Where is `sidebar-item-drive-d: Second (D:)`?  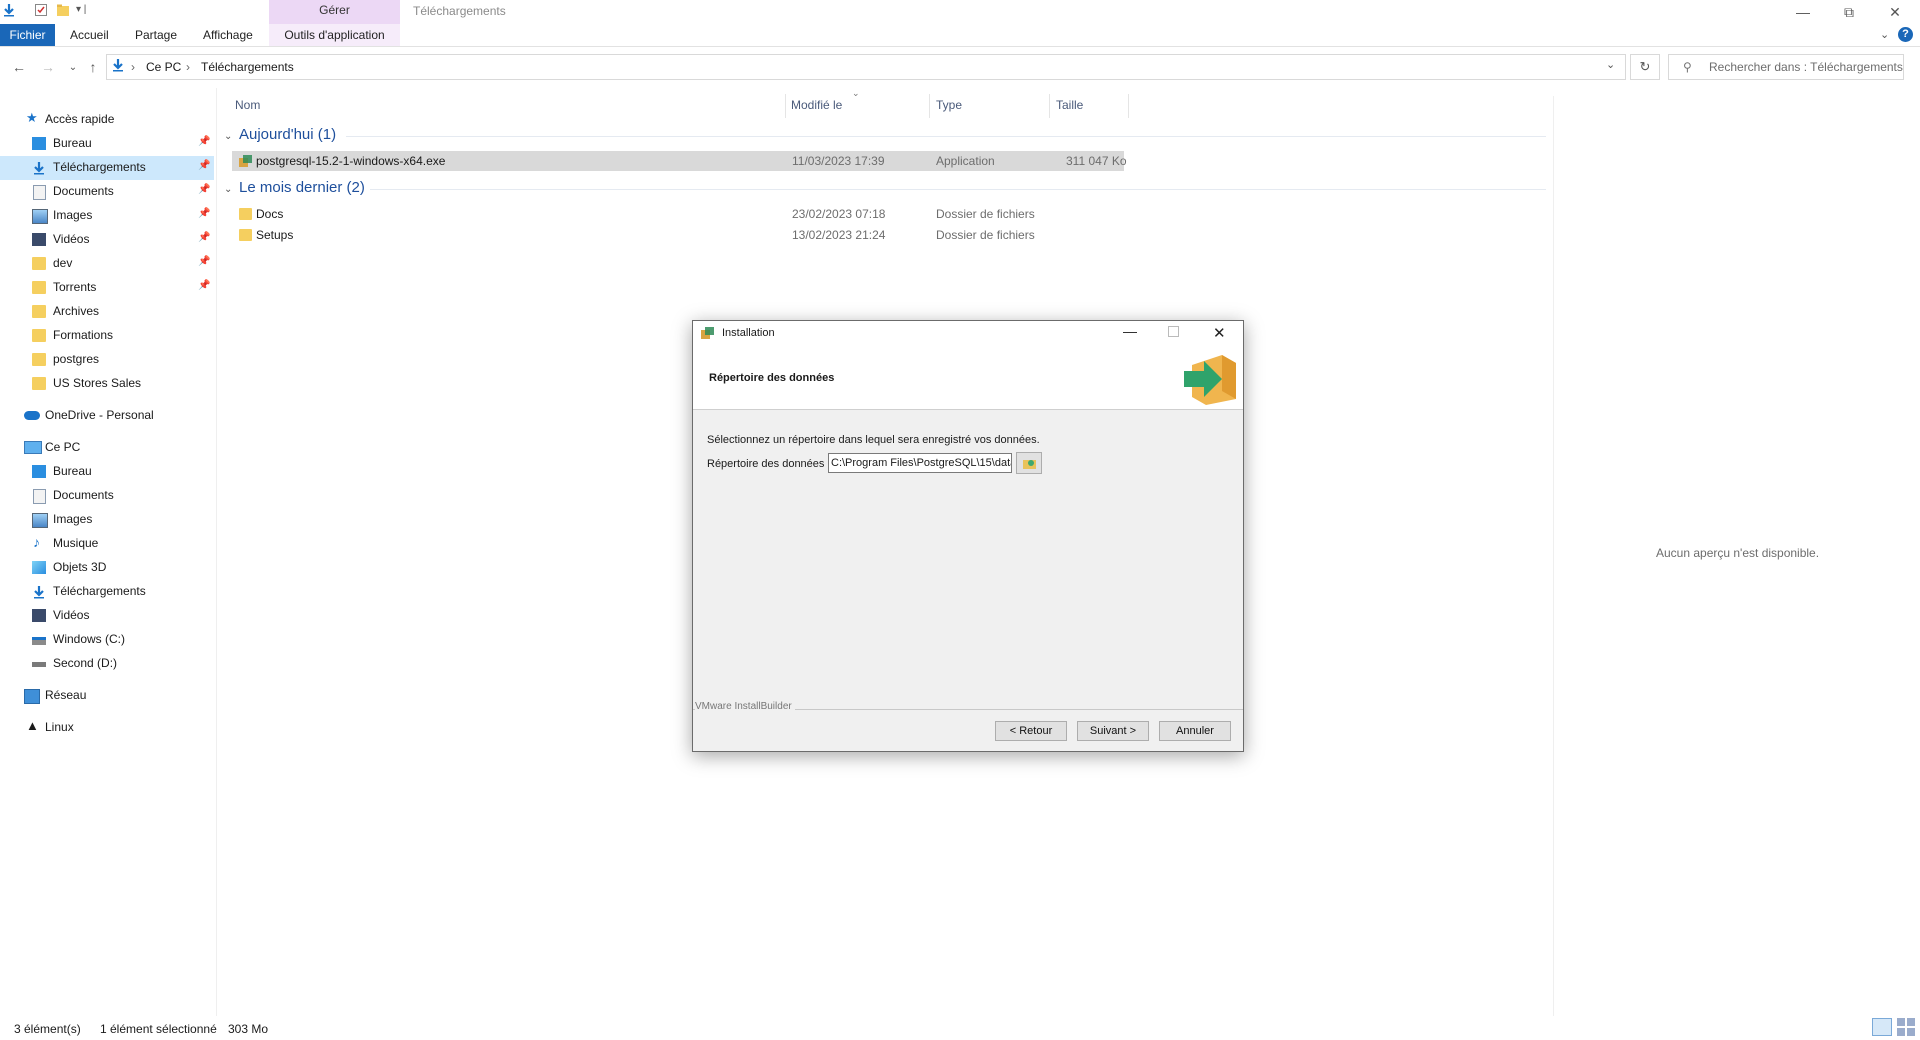 sidebar-item-drive-d: Second (D:) is located at coordinates (107, 664).